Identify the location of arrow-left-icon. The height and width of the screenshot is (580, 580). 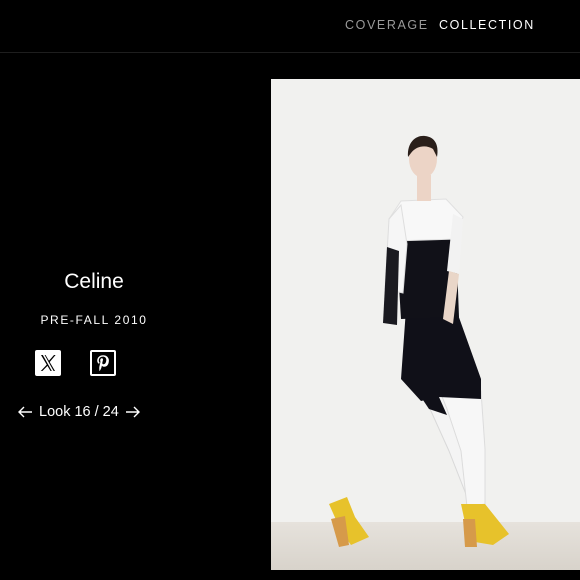
(25, 412).